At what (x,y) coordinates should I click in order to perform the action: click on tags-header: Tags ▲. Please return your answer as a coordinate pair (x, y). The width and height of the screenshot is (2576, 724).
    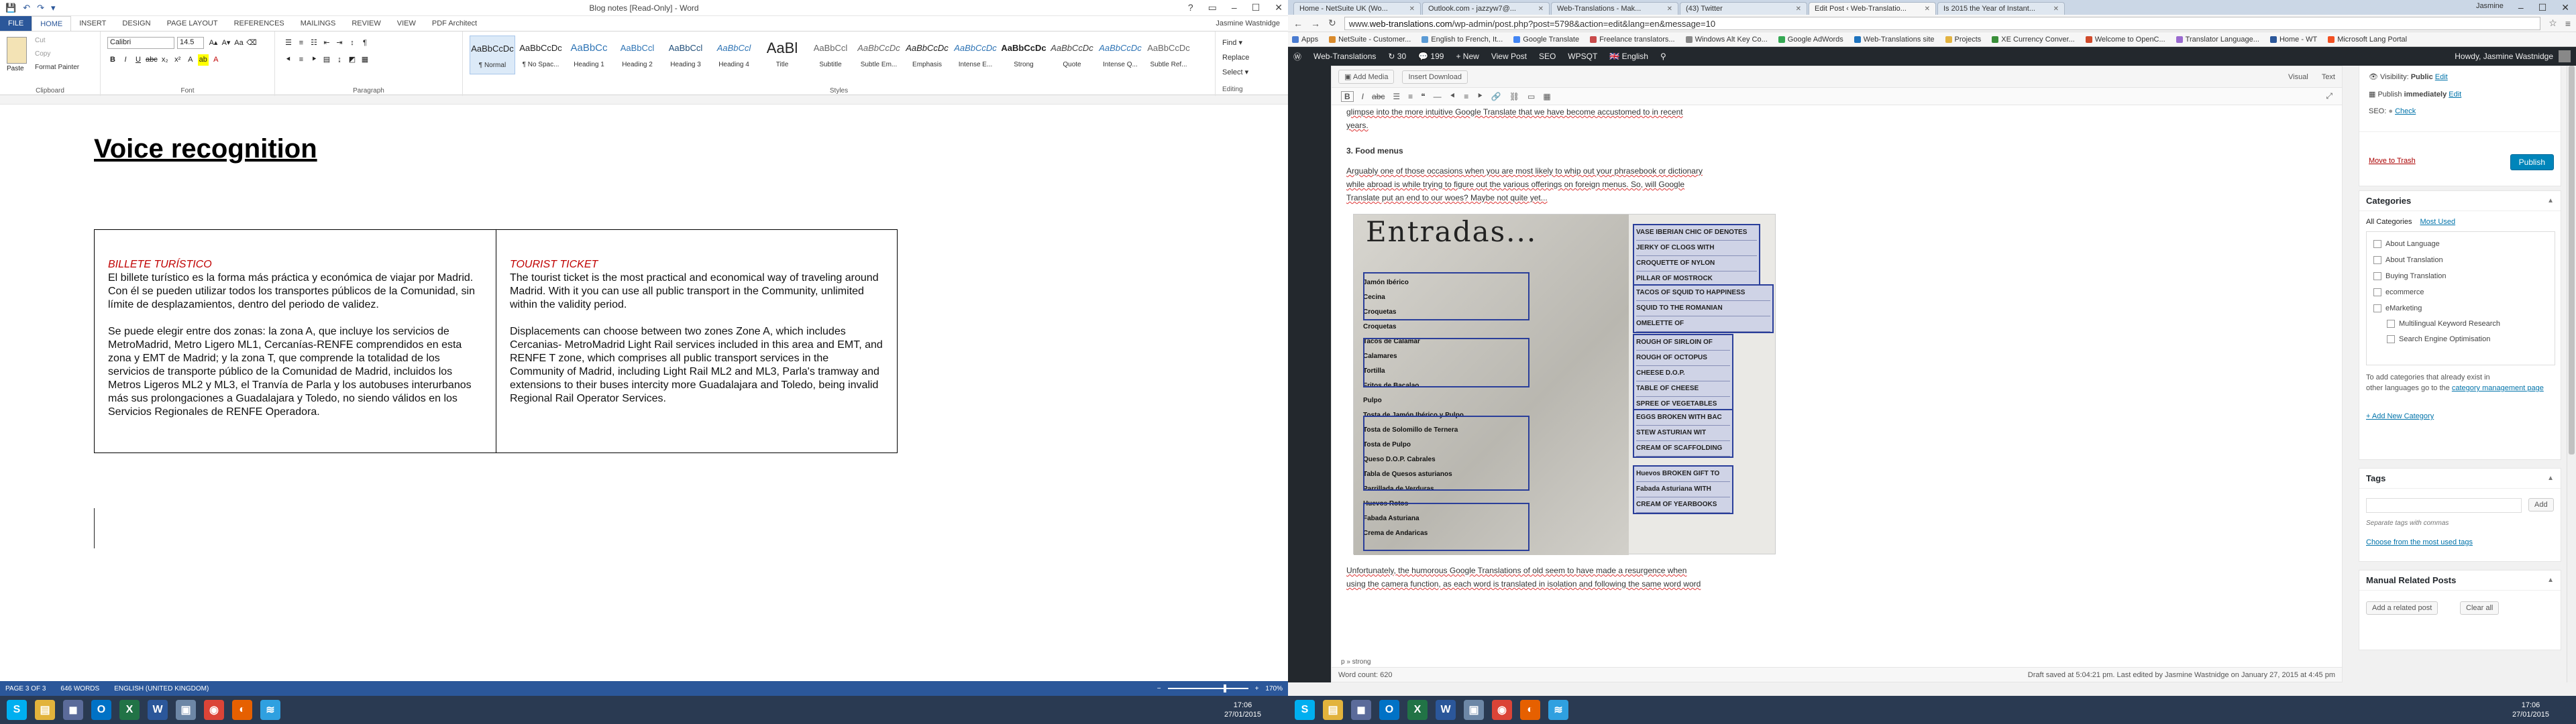
    Looking at the image, I should click on (2460, 479).